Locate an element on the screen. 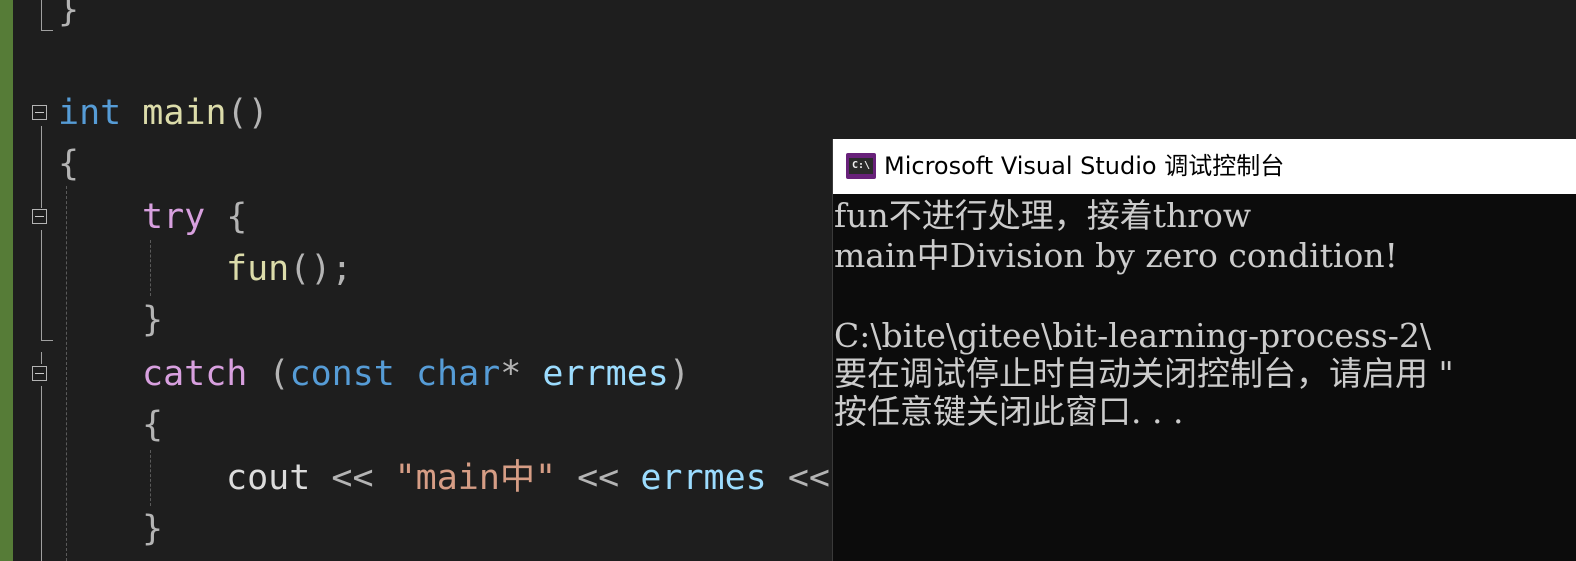 The image size is (1576, 561). function-call-fun: fun is located at coordinates (258, 269).